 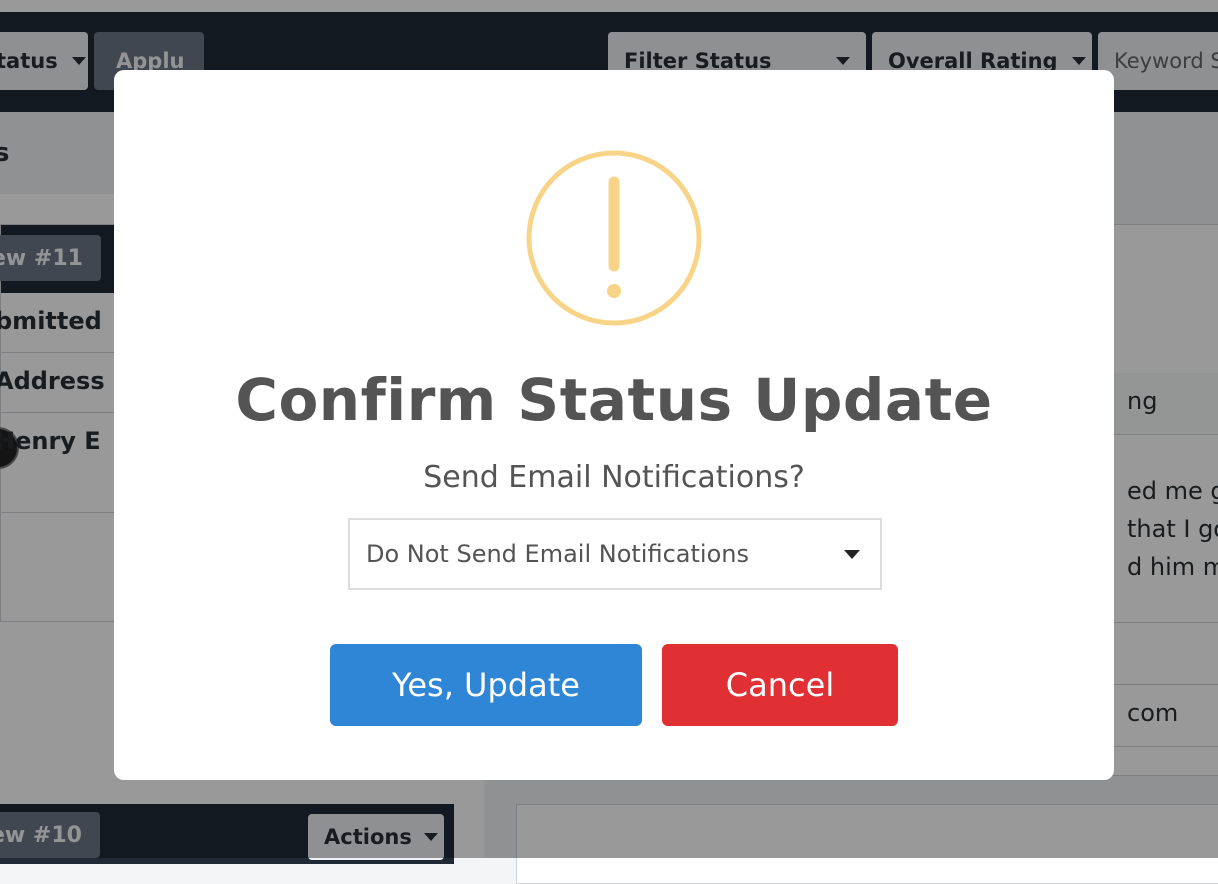 I want to click on email-notification-selected-value: Do Not Send Email Notifications, so click(x=557, y=554).